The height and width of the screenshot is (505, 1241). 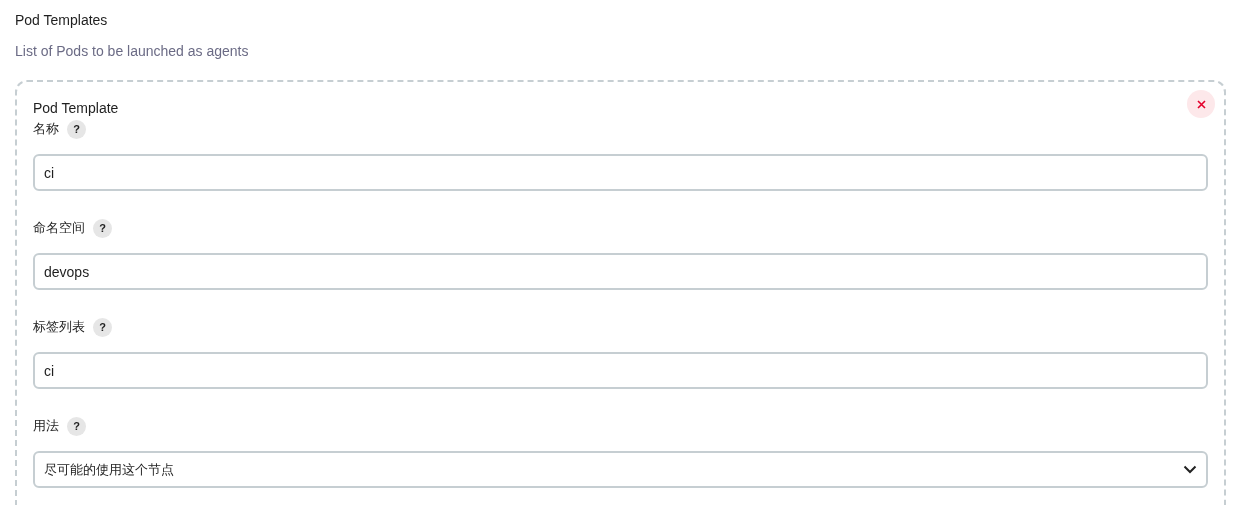 I want to click on text-field: devops, so click(x=620, y=271).